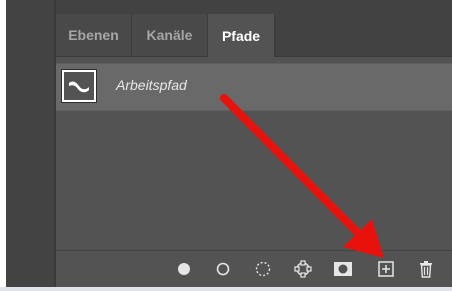  Describe the element at coordinates (151, 85) in the screenshot. I see `path-name: Arbeitspfad` at that location.